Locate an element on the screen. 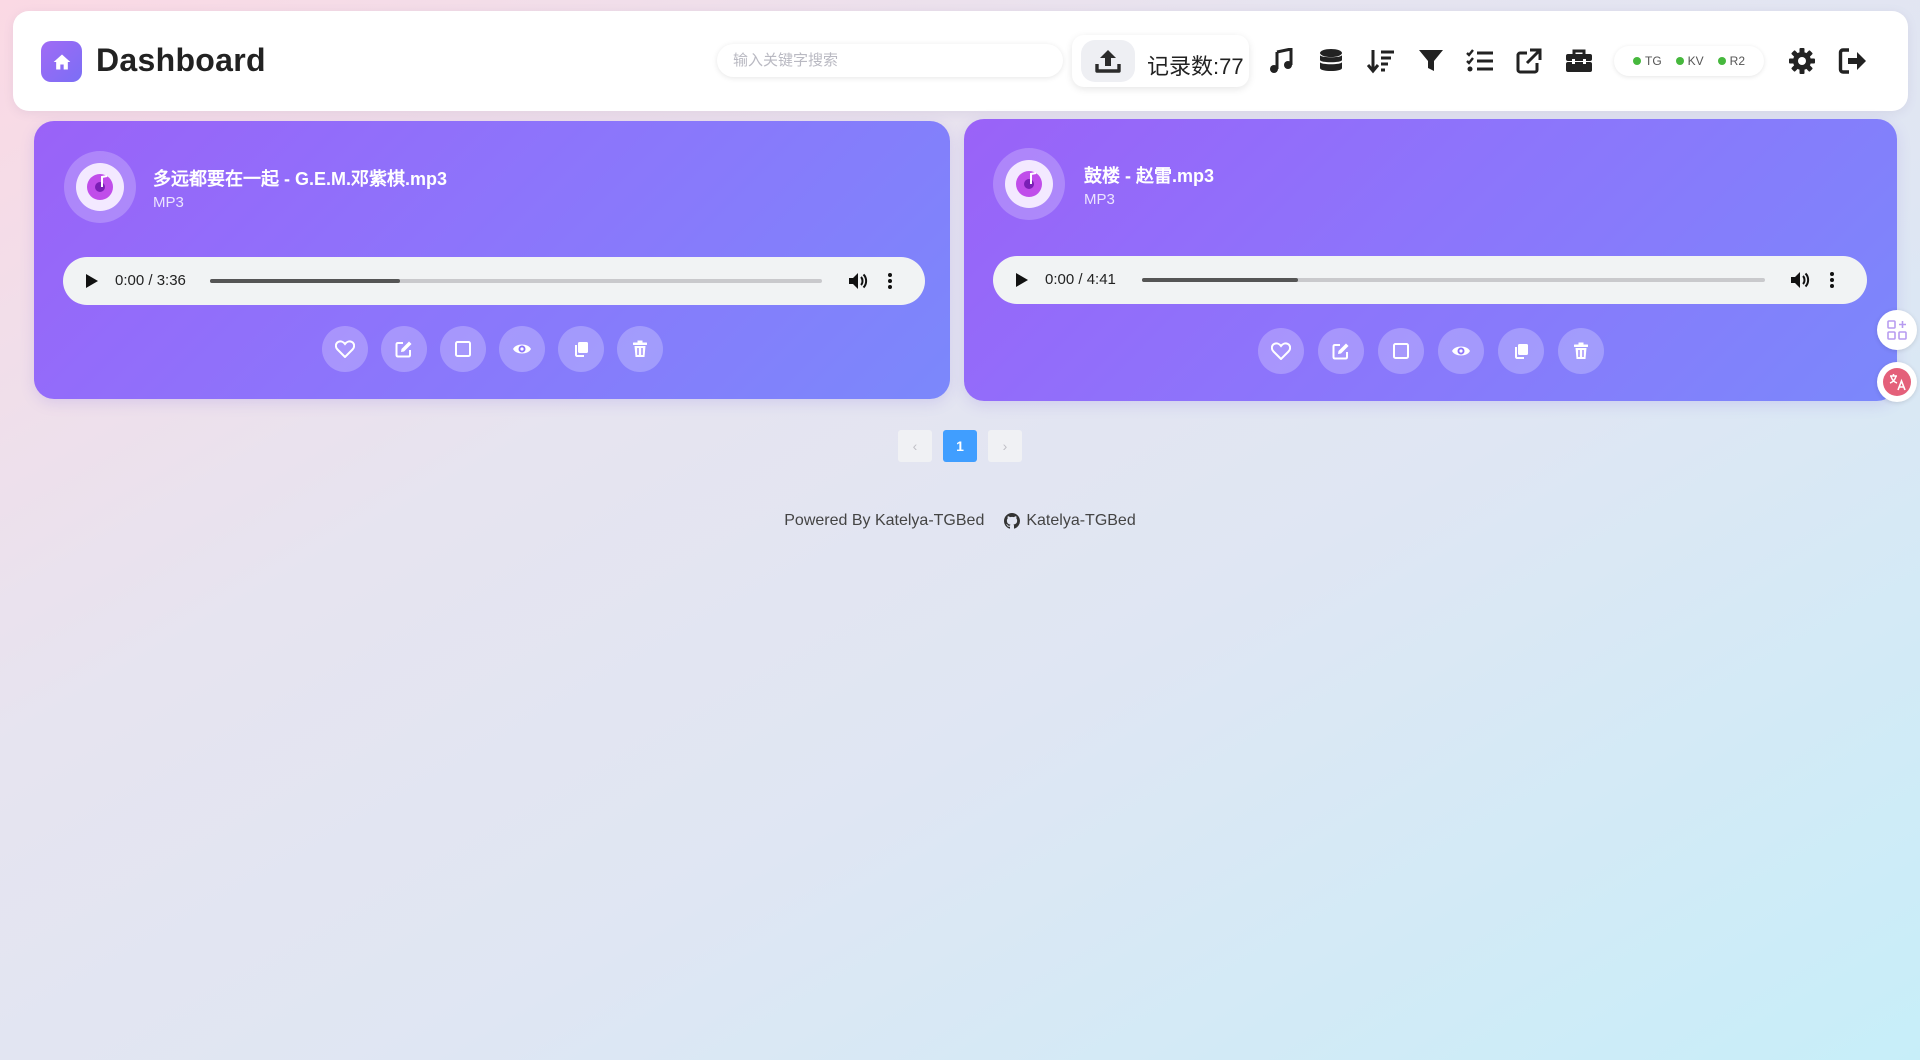 The height and width of the screenshot is (1060, 1920). audio-time: 0:00 / 4:41 is located at coordinates (1080, 279).